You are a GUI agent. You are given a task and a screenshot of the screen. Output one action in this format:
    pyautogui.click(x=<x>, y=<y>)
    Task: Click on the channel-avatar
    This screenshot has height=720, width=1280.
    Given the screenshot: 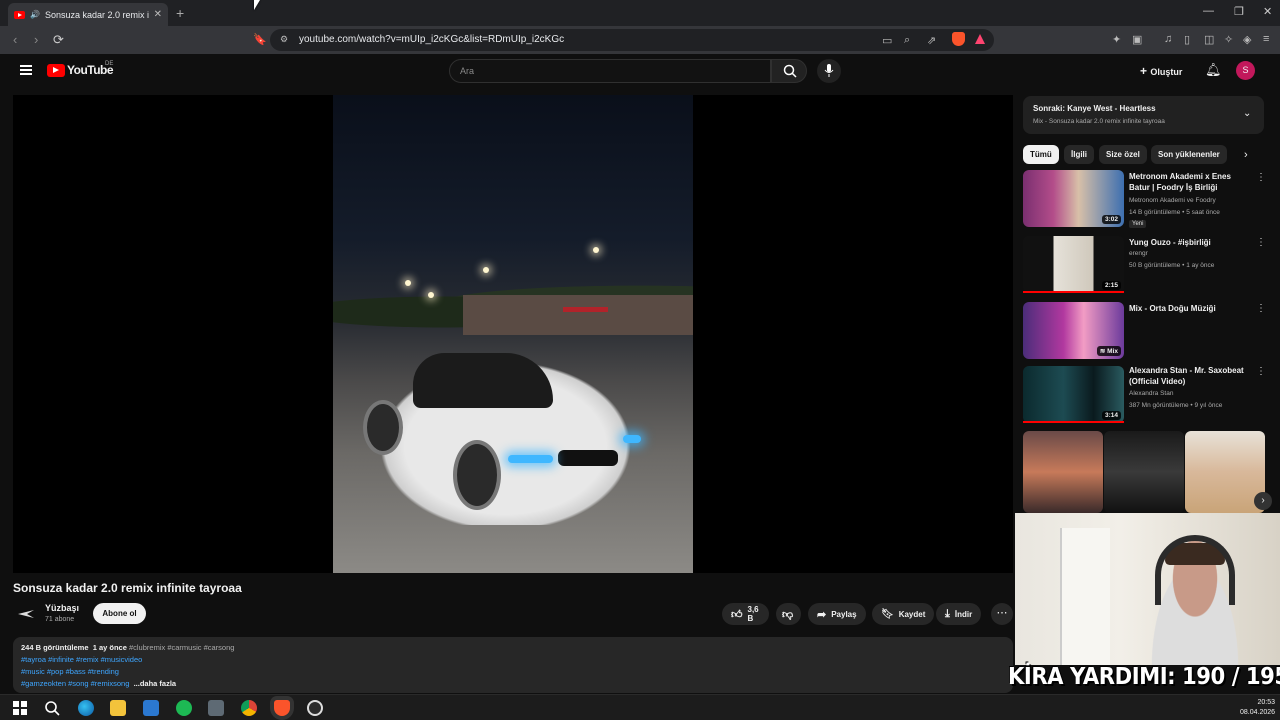 What is the action you would take?
    pyautogui.click(x=26, y=614)
    